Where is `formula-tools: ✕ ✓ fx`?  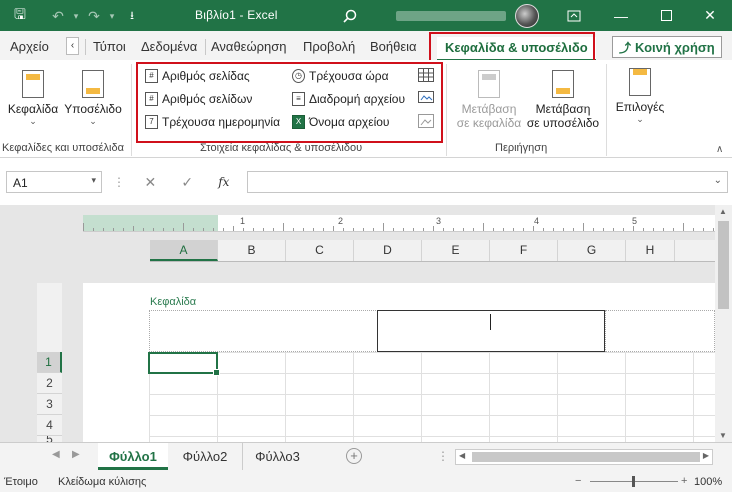 formula-tools: ✕ ✓ fx is located at coordinates (187, 182).